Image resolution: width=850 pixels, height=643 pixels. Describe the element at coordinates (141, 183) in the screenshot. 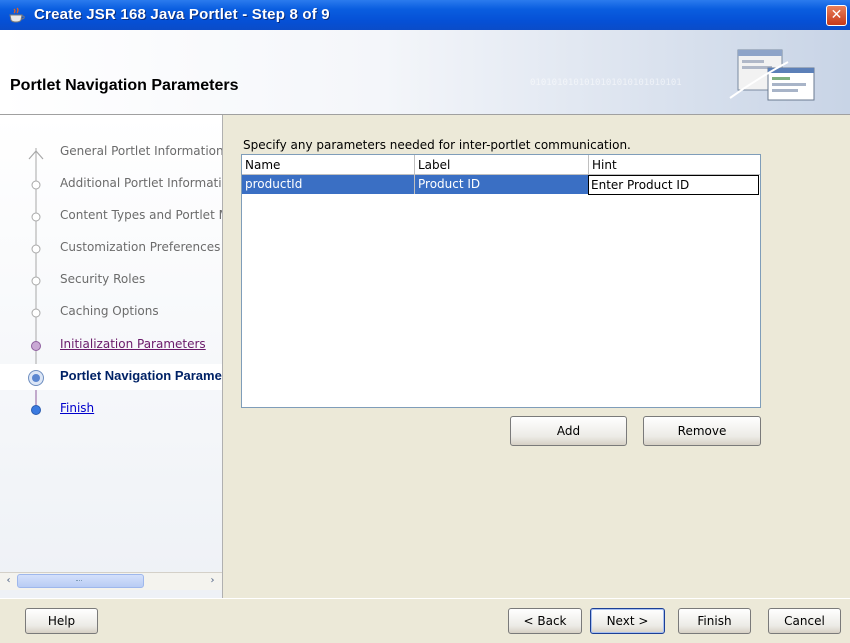

I see `nav-step-label: Additional Portlet Information` at that location.